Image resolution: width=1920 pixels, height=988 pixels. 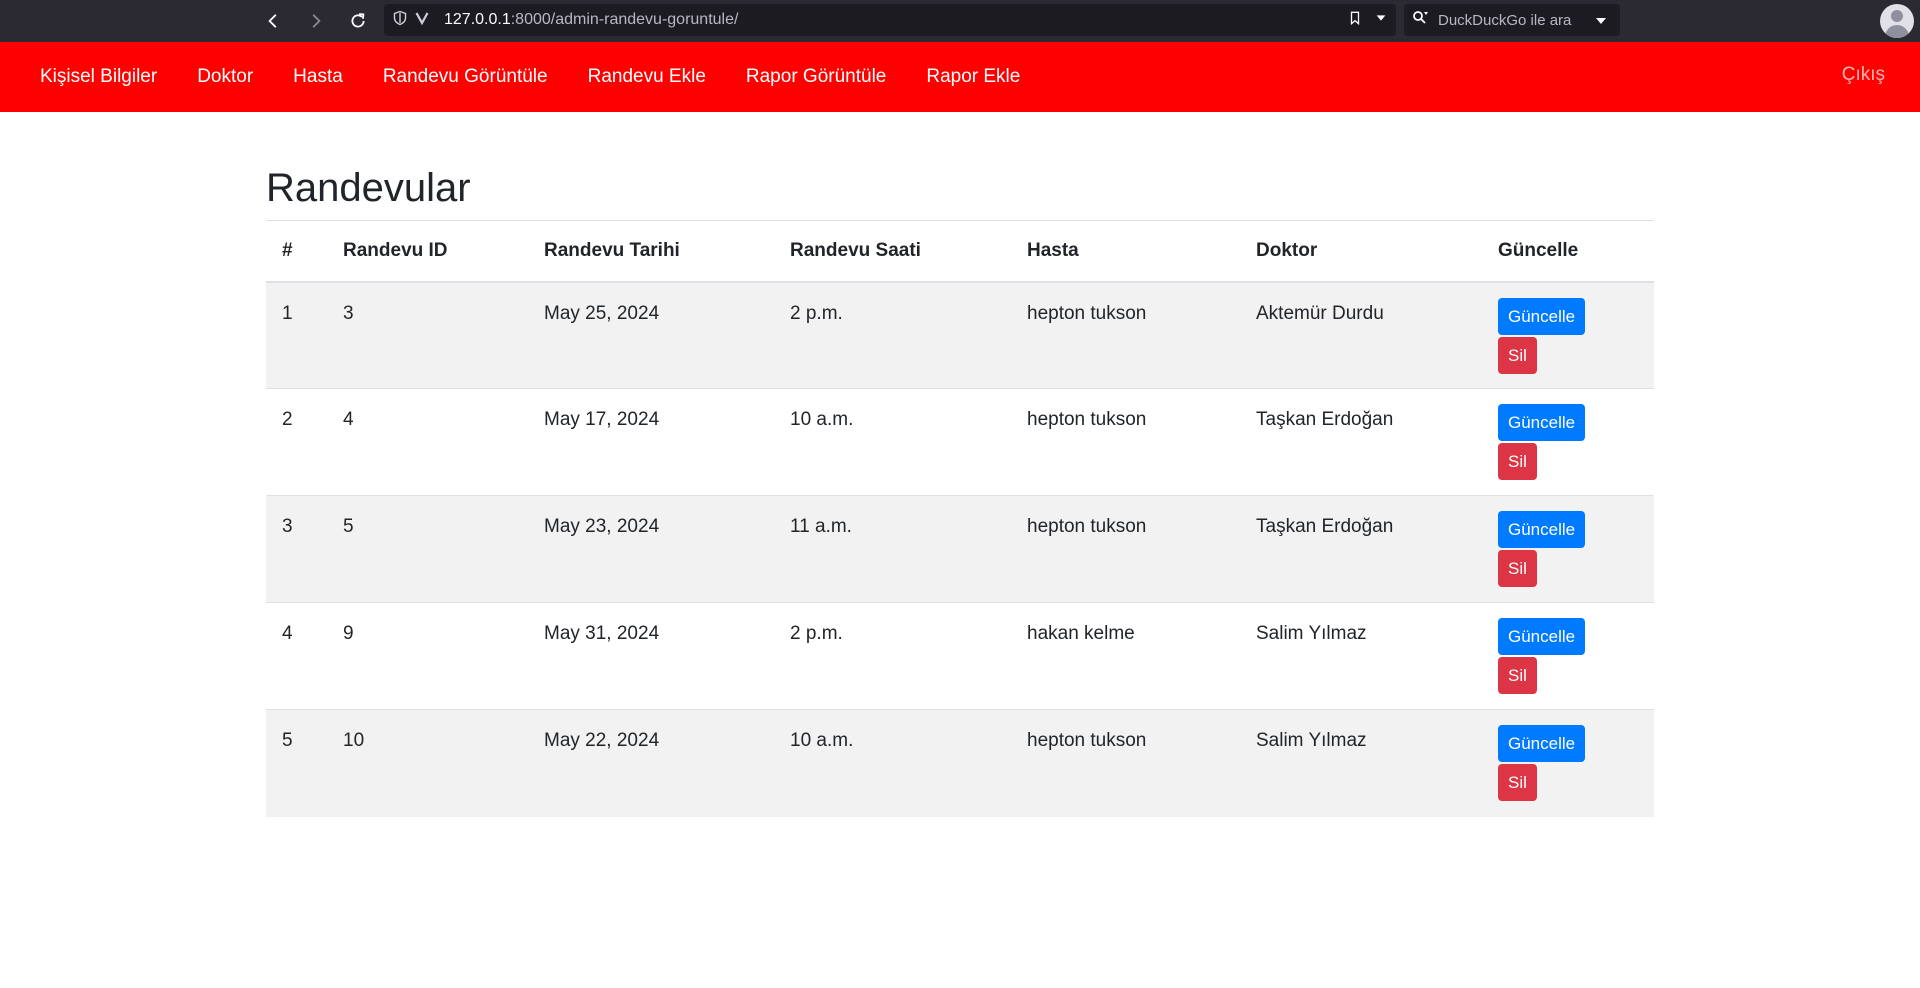 I want to click on cell-appointment-id: 4, so click(x=427, y=442).